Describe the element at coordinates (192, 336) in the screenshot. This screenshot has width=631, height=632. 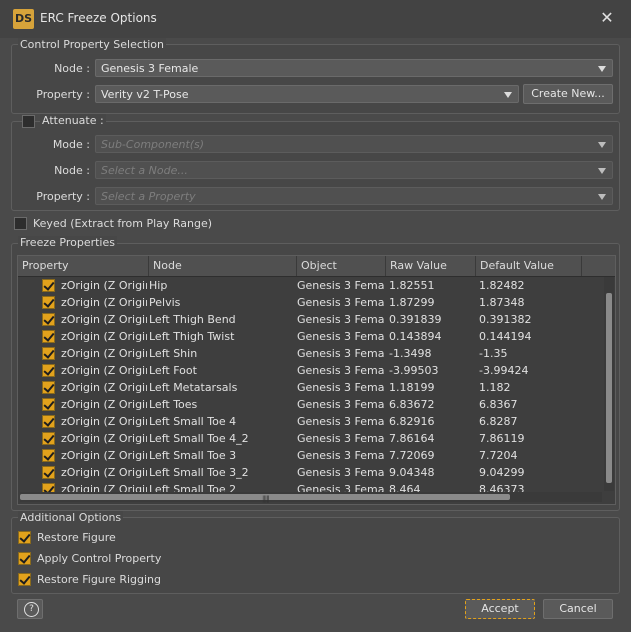
I see `cell-node: Left Thigh Twist` at that location.